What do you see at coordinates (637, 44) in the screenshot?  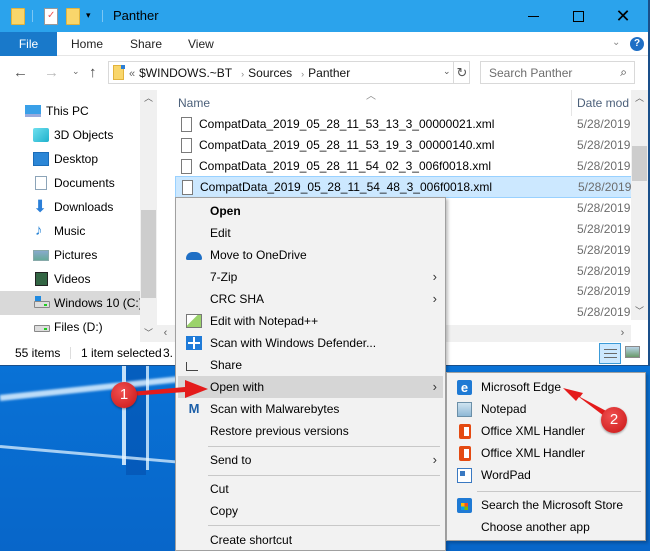 I see `help-icon: ?` at bounding box center [637, 44].